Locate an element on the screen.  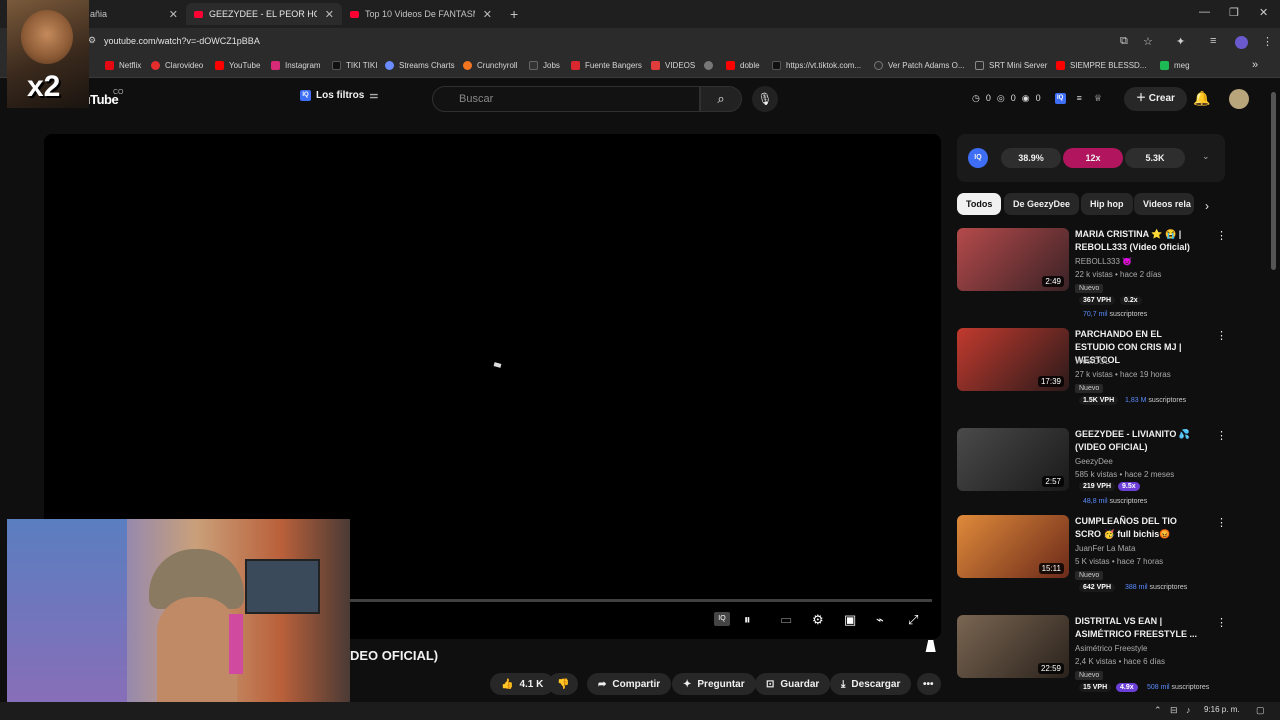
video-thumbnail: 2:57 is located at coordinates (1013, 459).